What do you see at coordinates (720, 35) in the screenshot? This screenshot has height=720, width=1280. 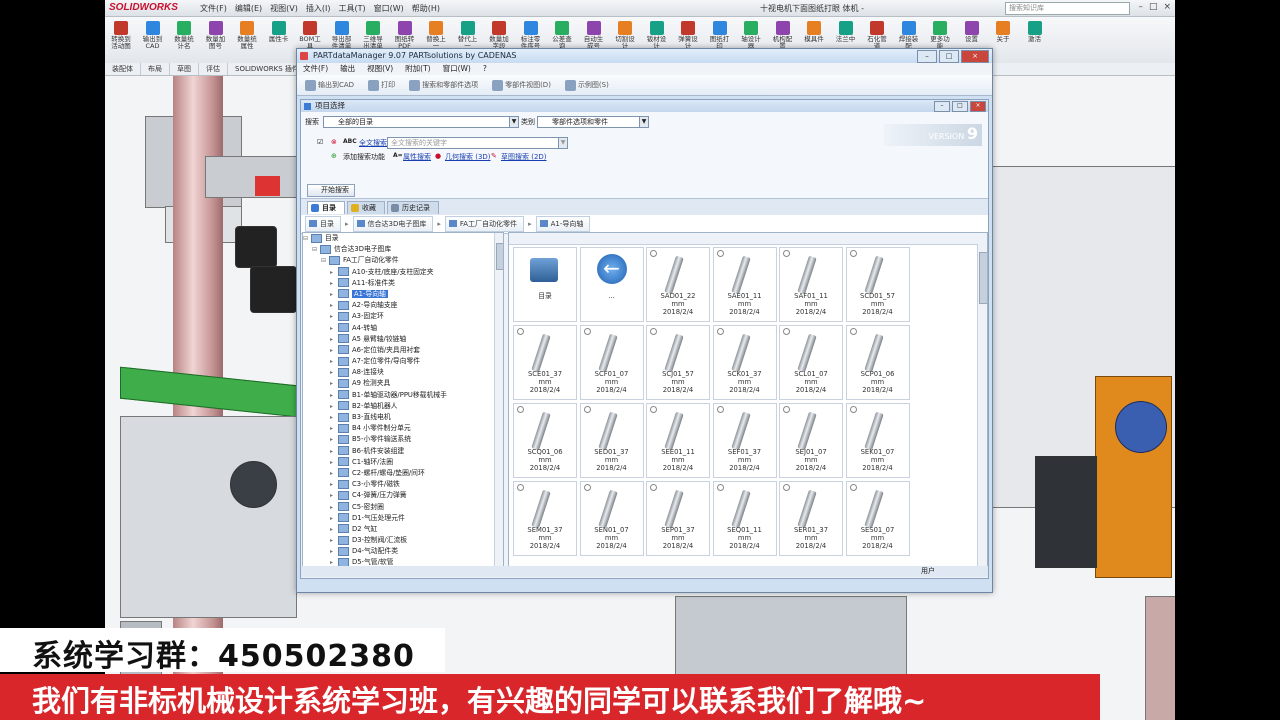 I see `ribbon-button: 图纸打 印` at bounding box center [720, 35].